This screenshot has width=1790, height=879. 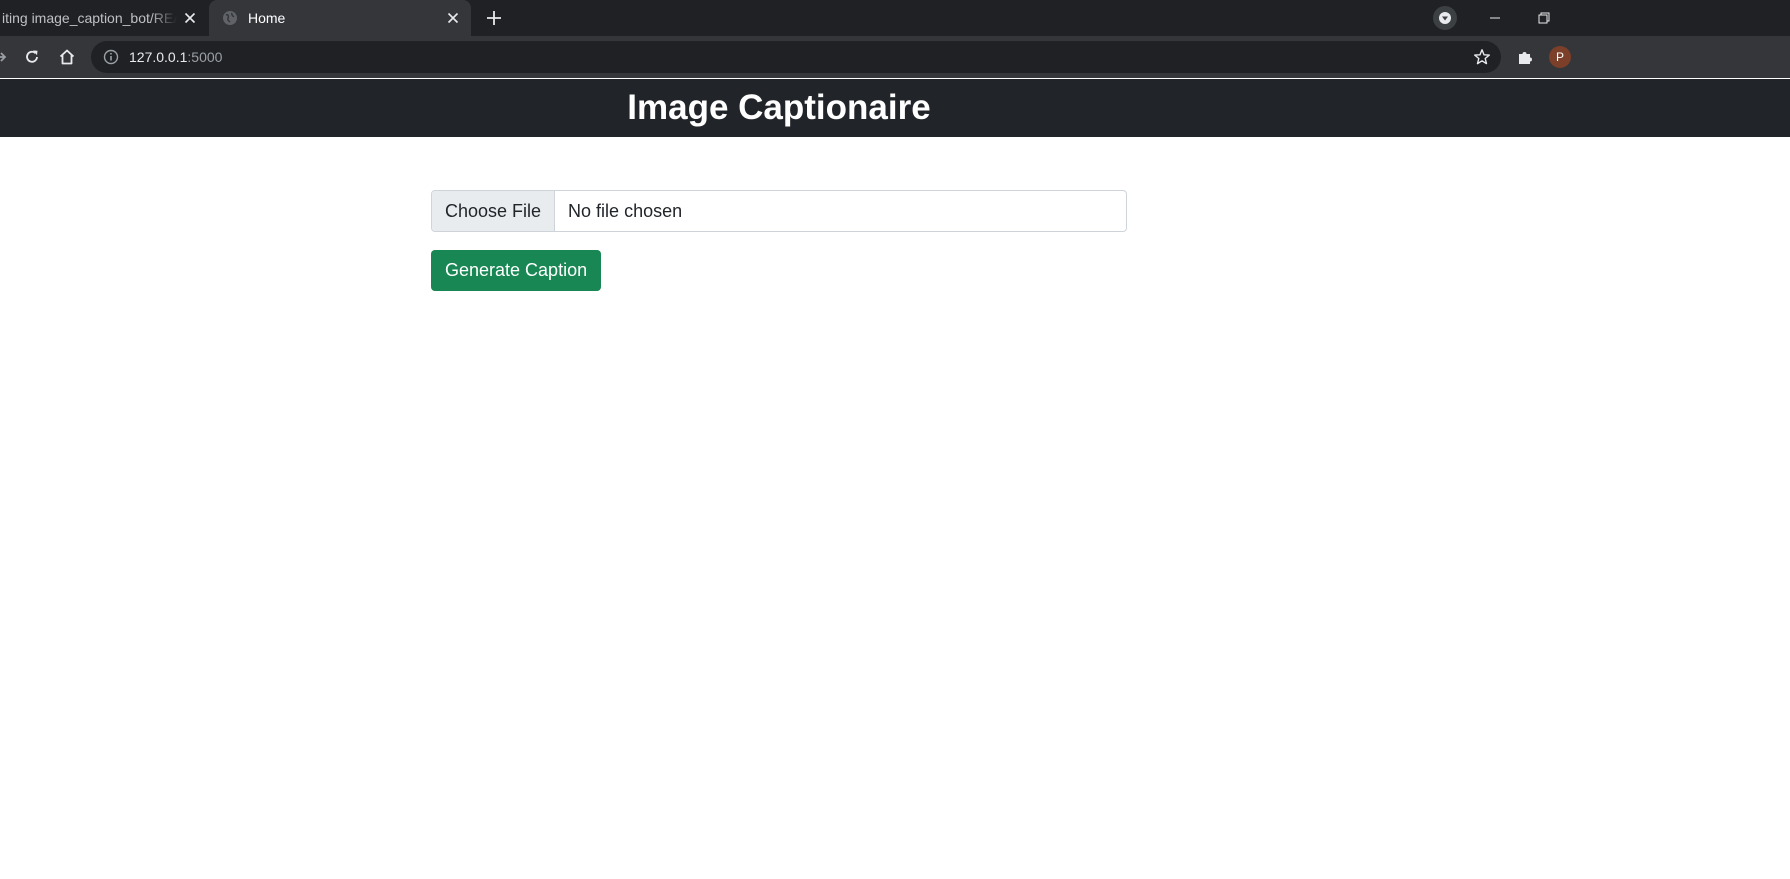 I want to click on forward-button, so click(x=6, y=57).